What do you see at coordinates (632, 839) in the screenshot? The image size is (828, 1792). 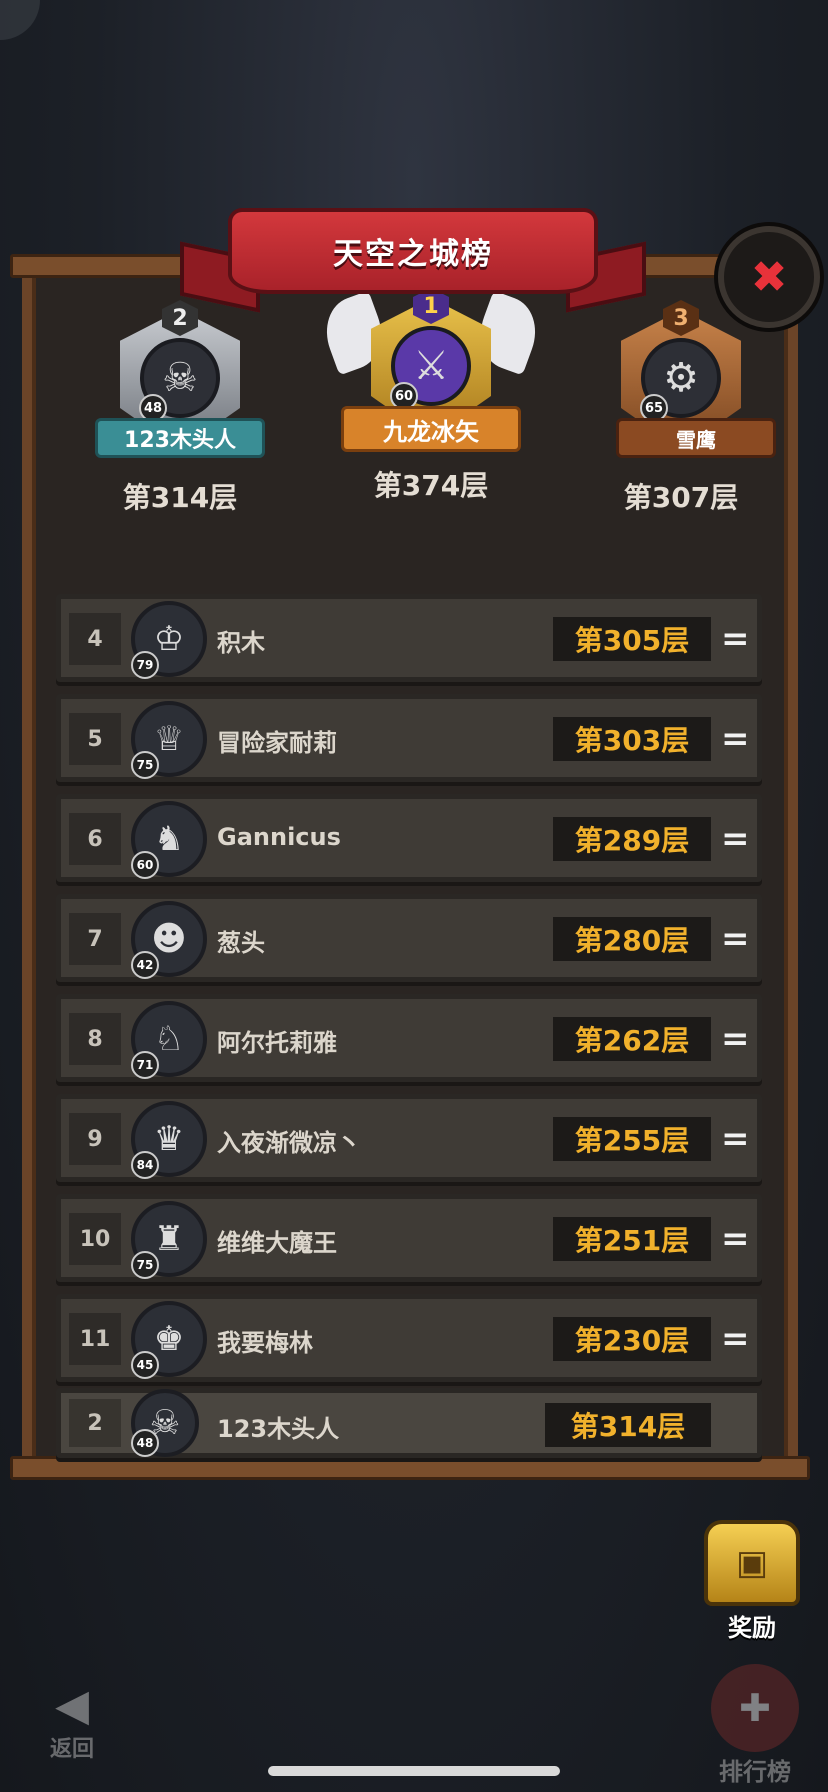 I see `floor-value: 第289层` at bounding box center [632, 839].